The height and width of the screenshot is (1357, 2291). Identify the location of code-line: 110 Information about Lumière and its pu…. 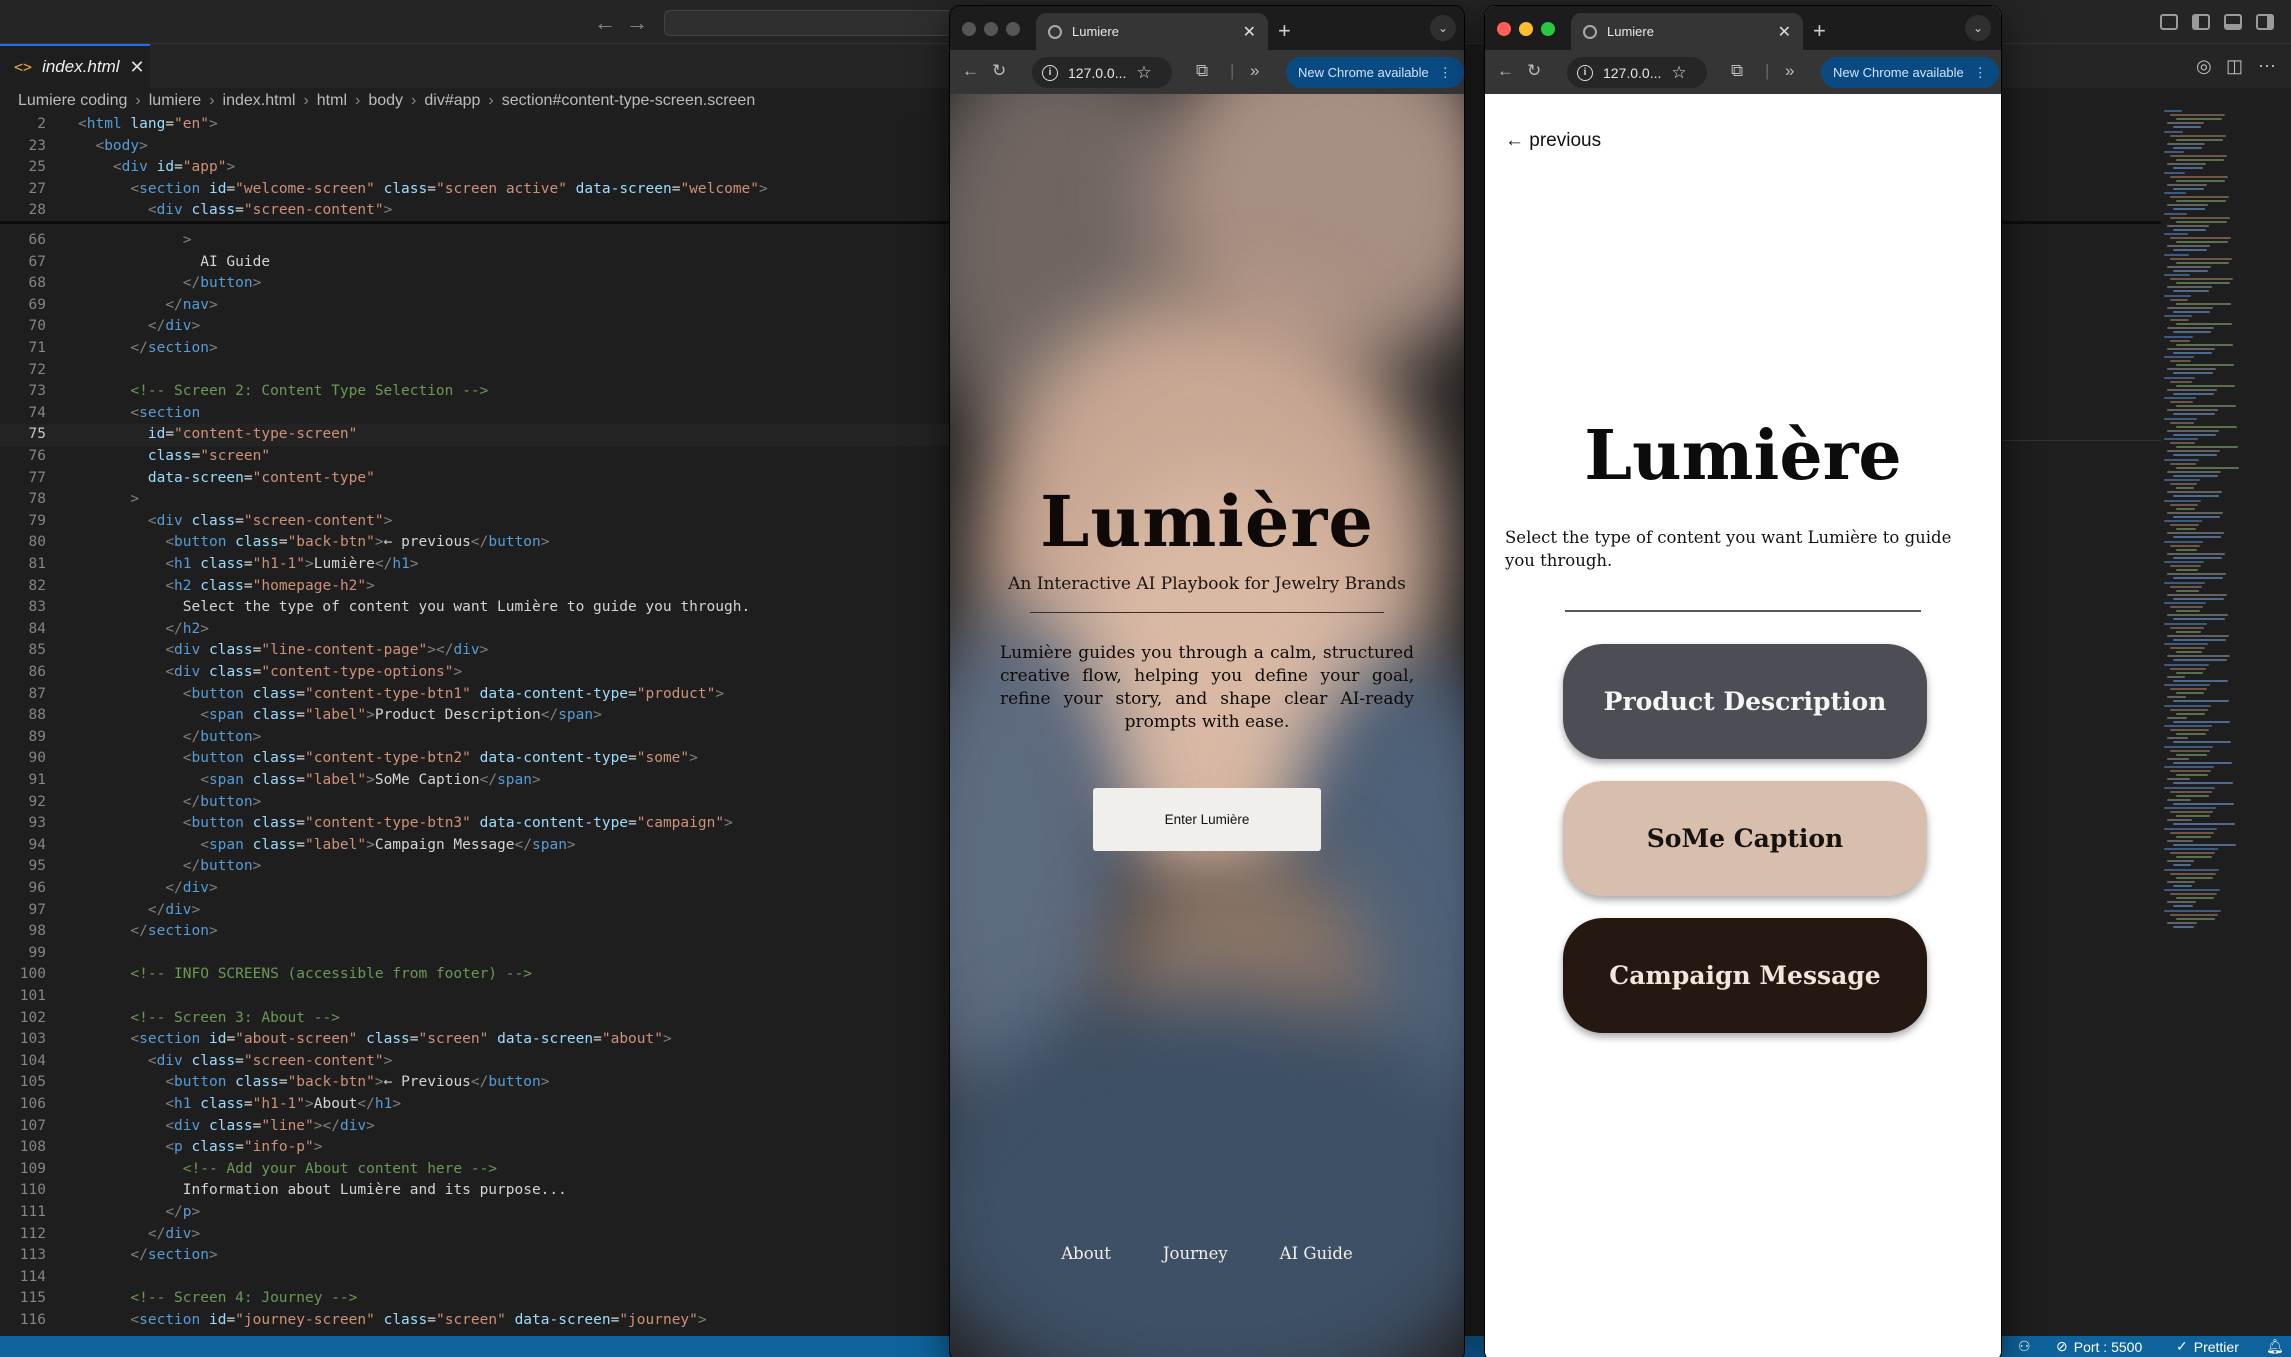
(480, 1191).